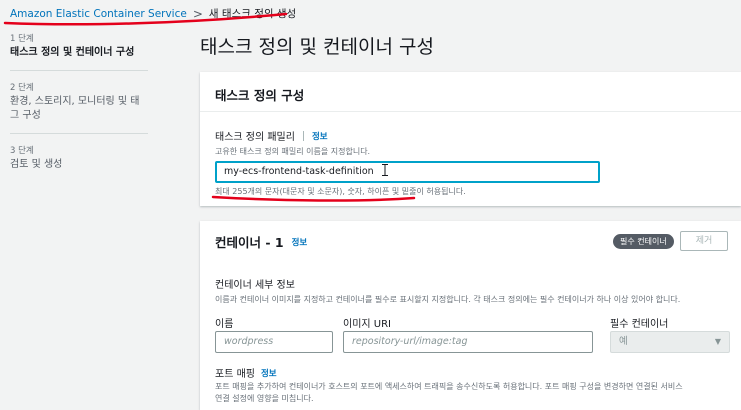 Image resolution: width=741 pixels, height=410 pixels. What do you see at coordinates (367, 324) in the screenshot?
I see `image-uri-label: 이미지 URI` at bounding box center [367, 324].